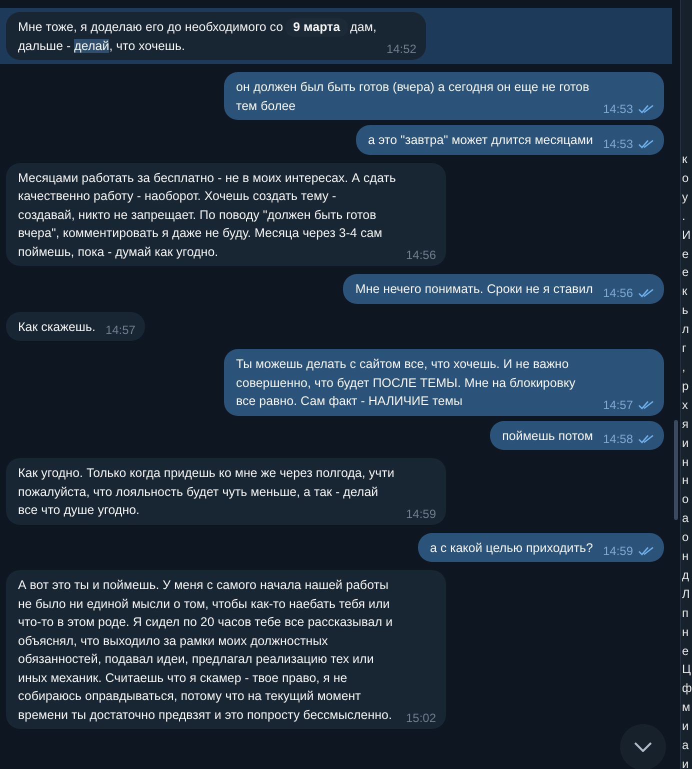  I want to click on message-text: поймешь потом, so click(547, 436).